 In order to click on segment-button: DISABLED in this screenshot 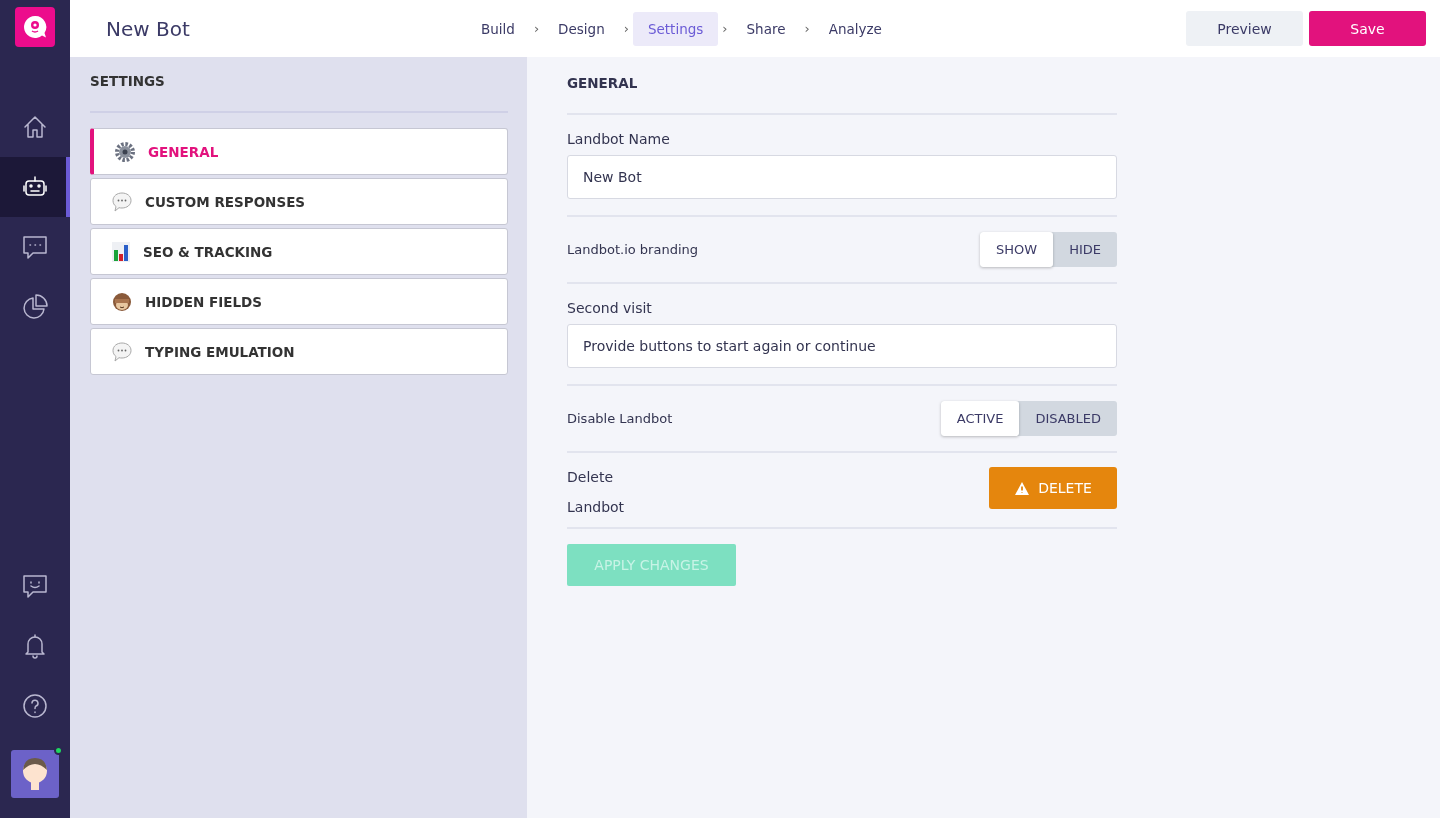, I will do `click(1068, 418)`.